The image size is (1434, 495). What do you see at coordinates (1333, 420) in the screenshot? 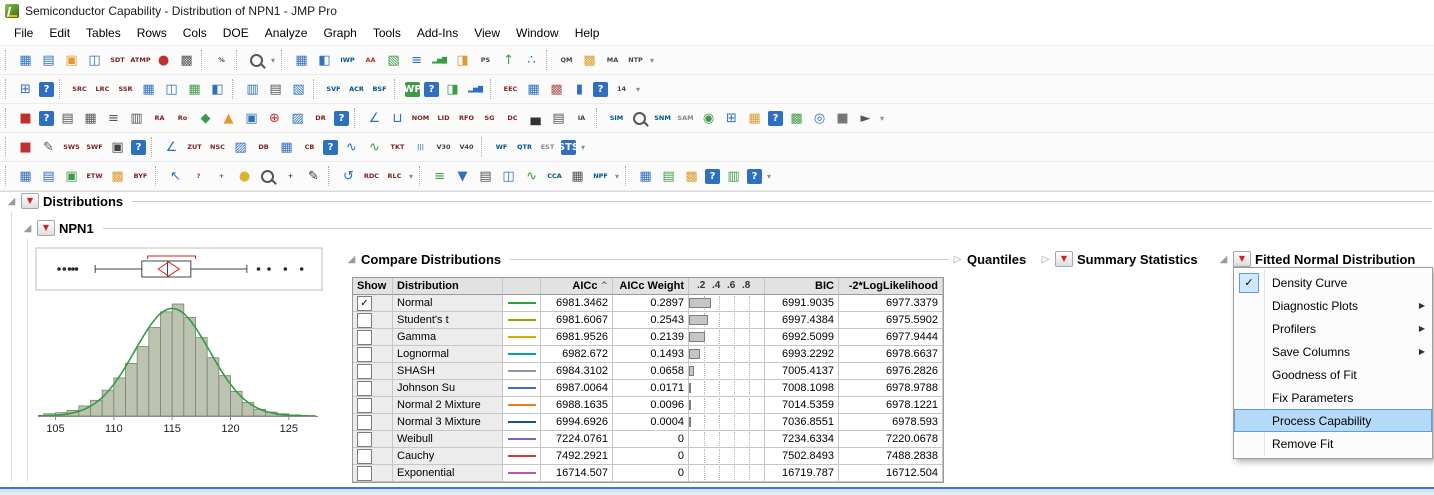
I see `menu-item-process-capability: Process Capability` at bounding box center [1333, 420].